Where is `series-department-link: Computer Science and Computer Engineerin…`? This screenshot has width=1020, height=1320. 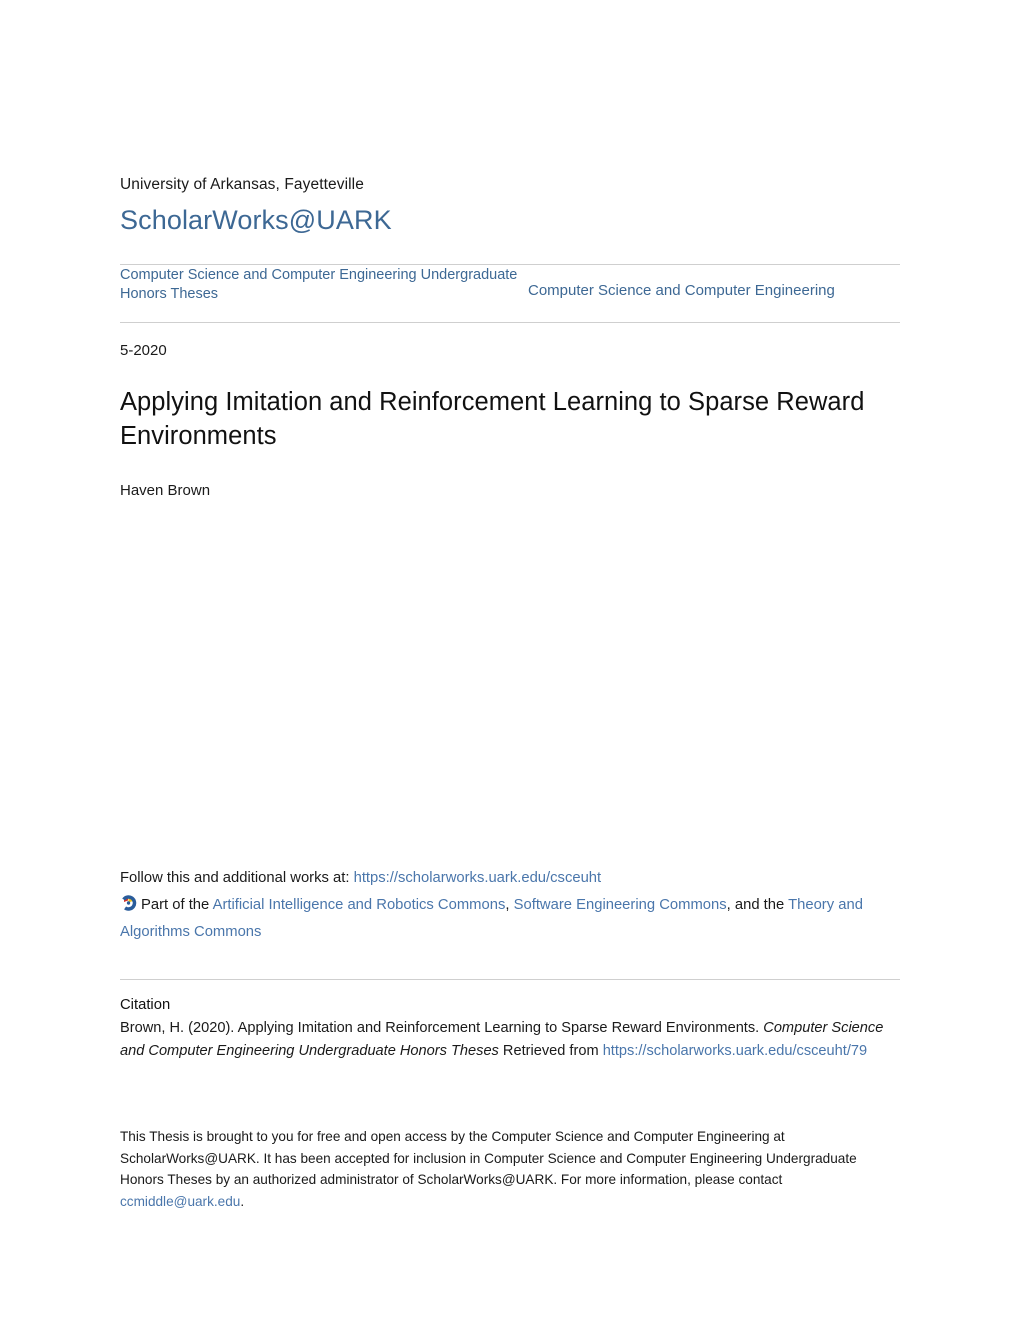 series-department-link: Computer Science and Computer Engineerin… is located at coordinates (710, 283).